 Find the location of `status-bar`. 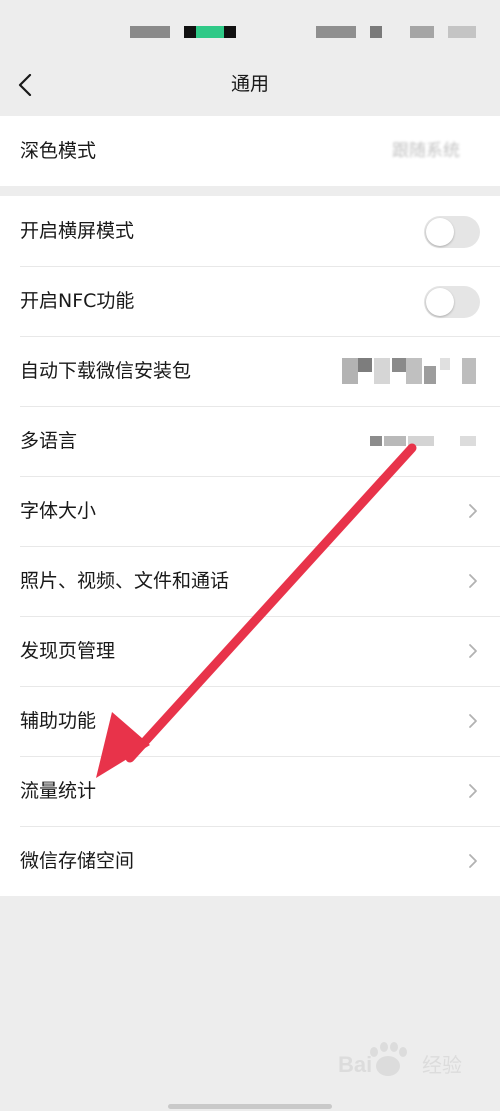

status-bar is located at coordinates (250, 29).